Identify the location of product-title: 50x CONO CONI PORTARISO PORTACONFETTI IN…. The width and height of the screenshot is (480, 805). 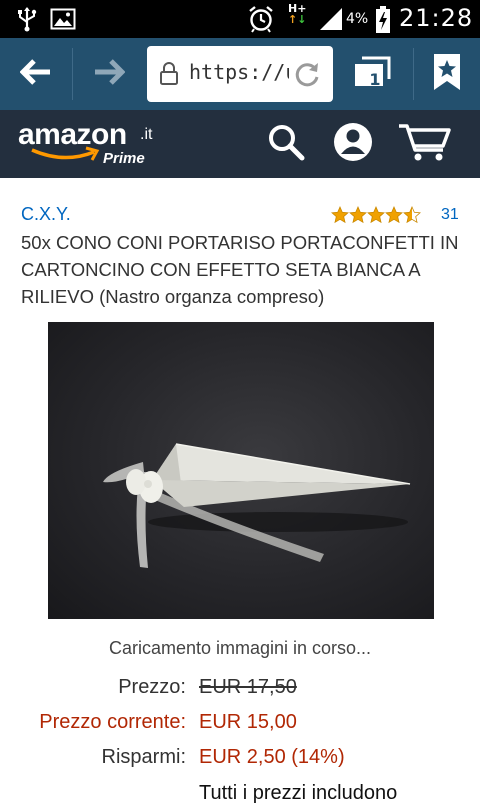
(240, 269).